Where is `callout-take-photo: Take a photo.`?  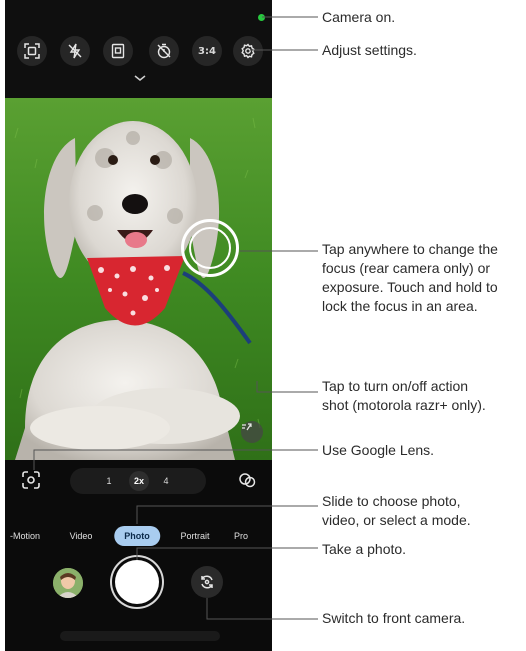
callout-take-photo: Take a photo. is located at coordinates (364, 549).